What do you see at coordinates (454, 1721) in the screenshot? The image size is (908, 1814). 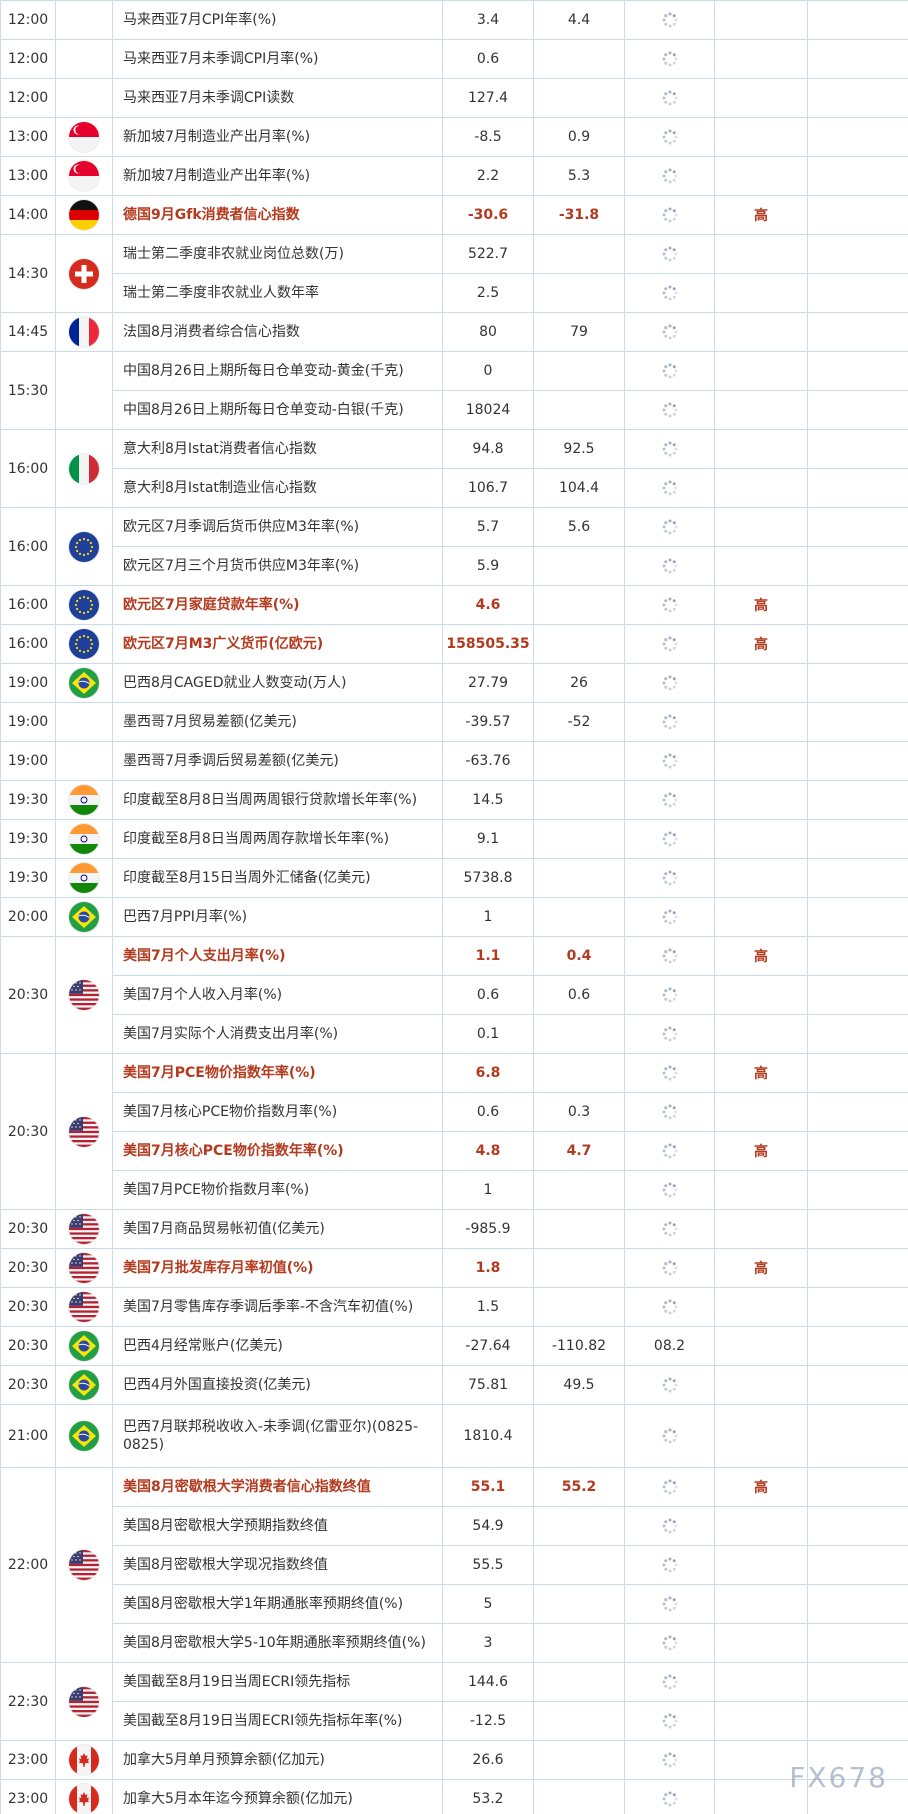 I see `table-row: 美国截至8月19日当周ECRI领先指标年率(%) -12.5` at bounding box center [454, 1721].